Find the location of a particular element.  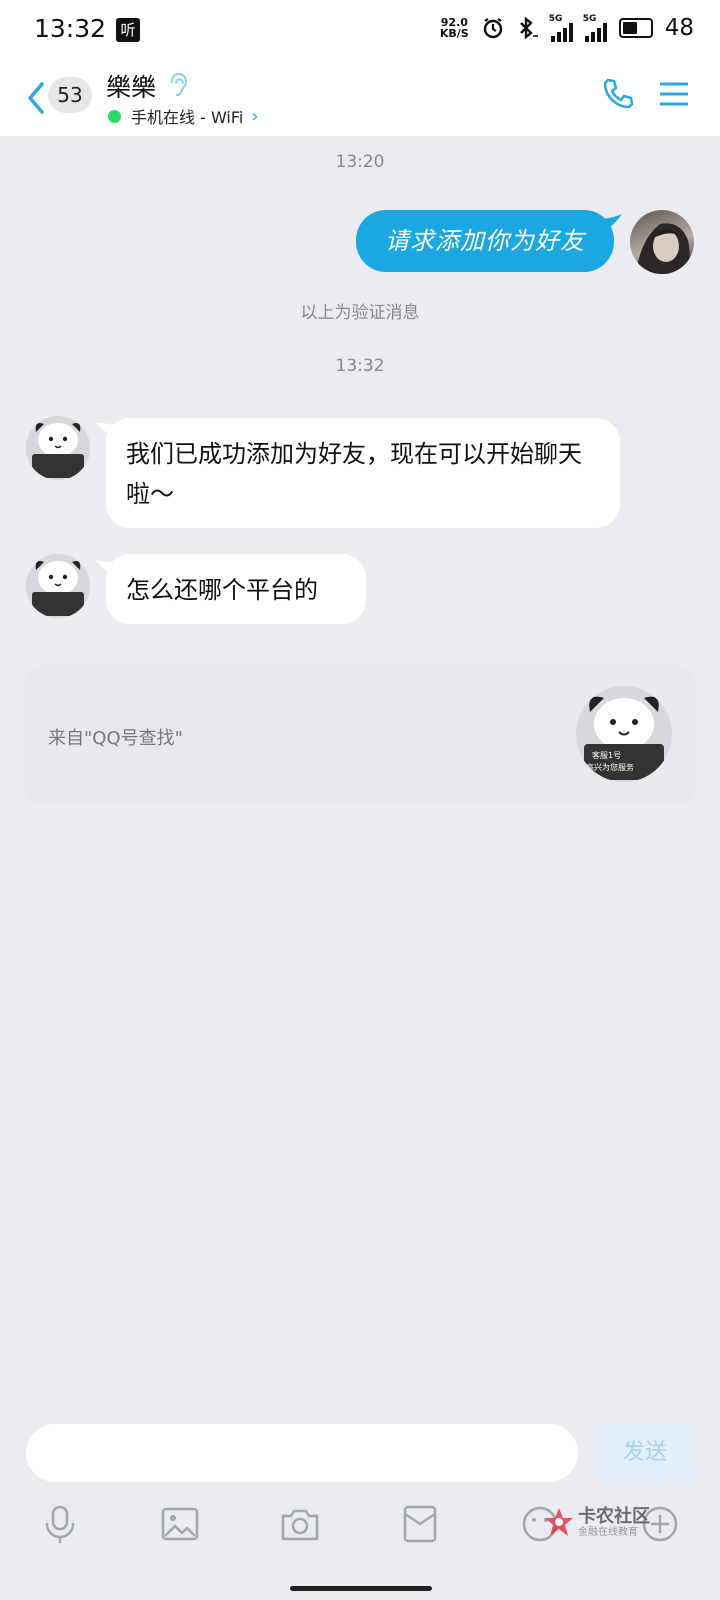

avatar-text-line1: 客服1号 is located at coordinates (606, 755).